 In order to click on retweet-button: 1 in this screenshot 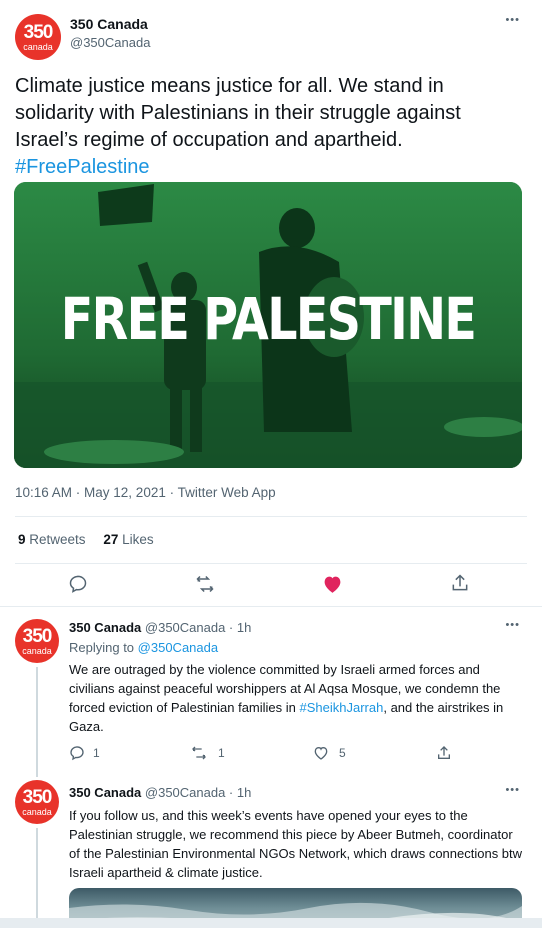, I will do `click(207, 753)`.